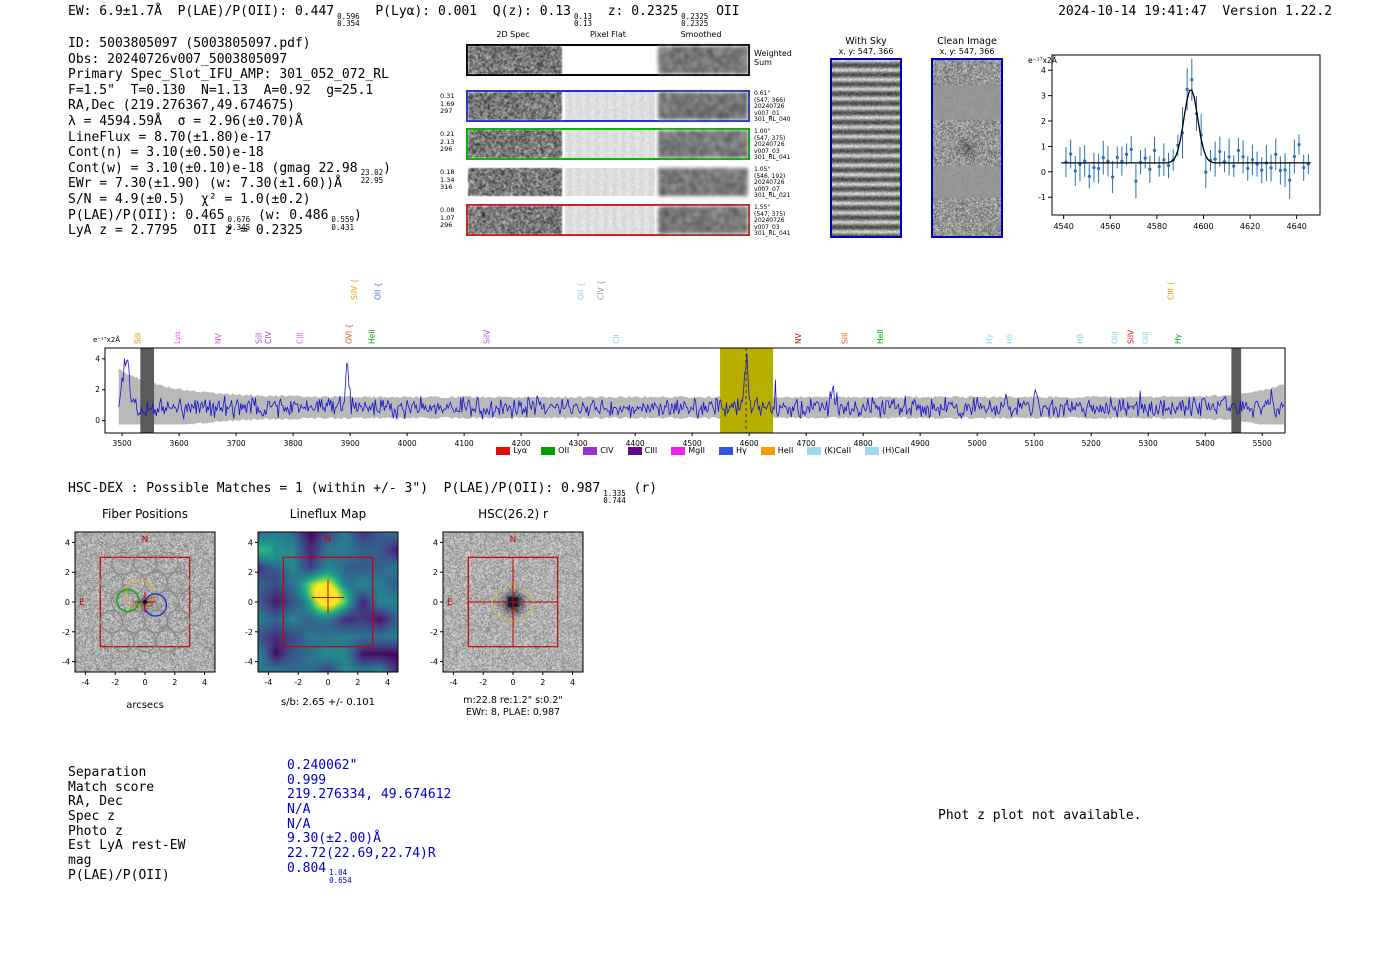 This screenshot has width=1400, height=953. Describe the element at coordinates (91, 817) in the screenshot. I see `match-table-label: Spec z` at that location.